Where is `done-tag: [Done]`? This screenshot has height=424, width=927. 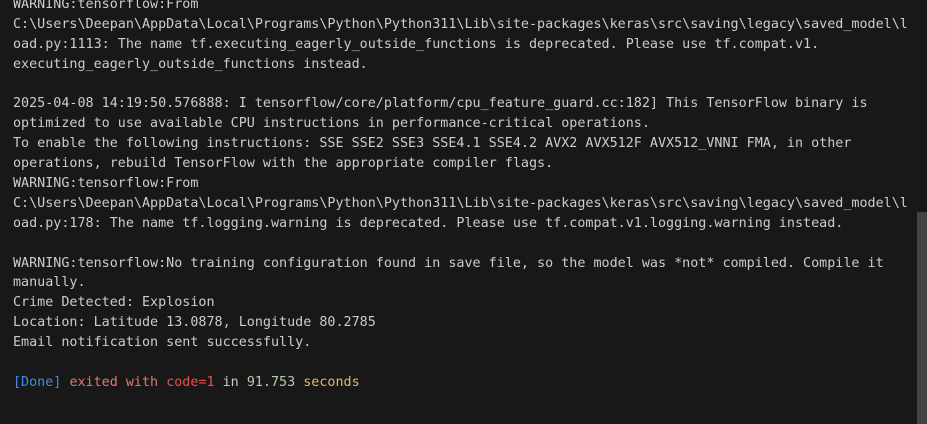
done-tag: [Done] is located at coordinates (37, 382).